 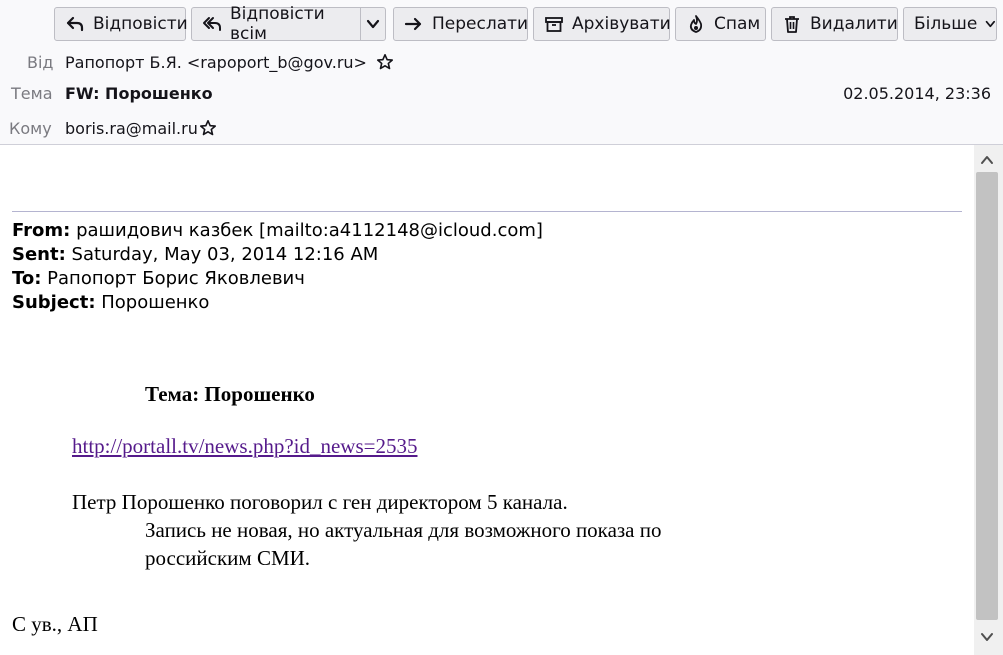 I want to click on reply-button: Відповісти, so click(x=121, y=24).